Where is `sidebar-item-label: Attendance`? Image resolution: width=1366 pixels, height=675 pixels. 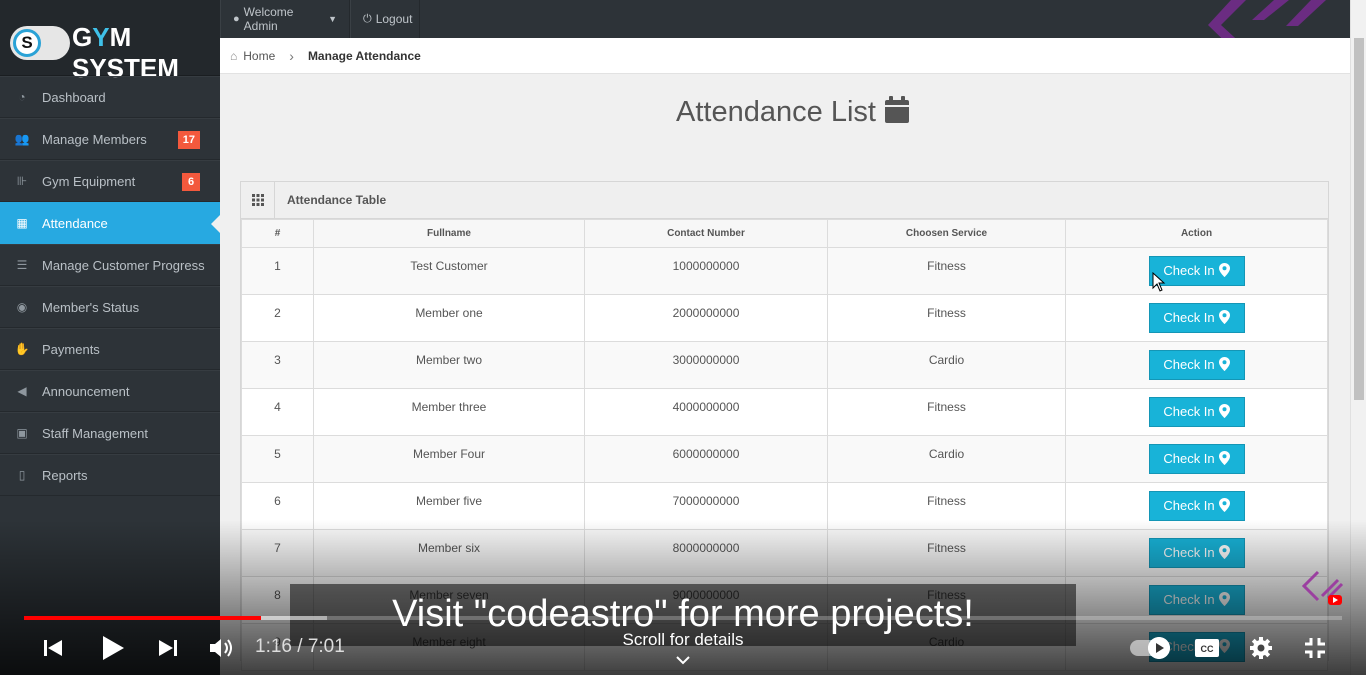 sidebar-item-label: Attendance is located at coordinates (75, 223).